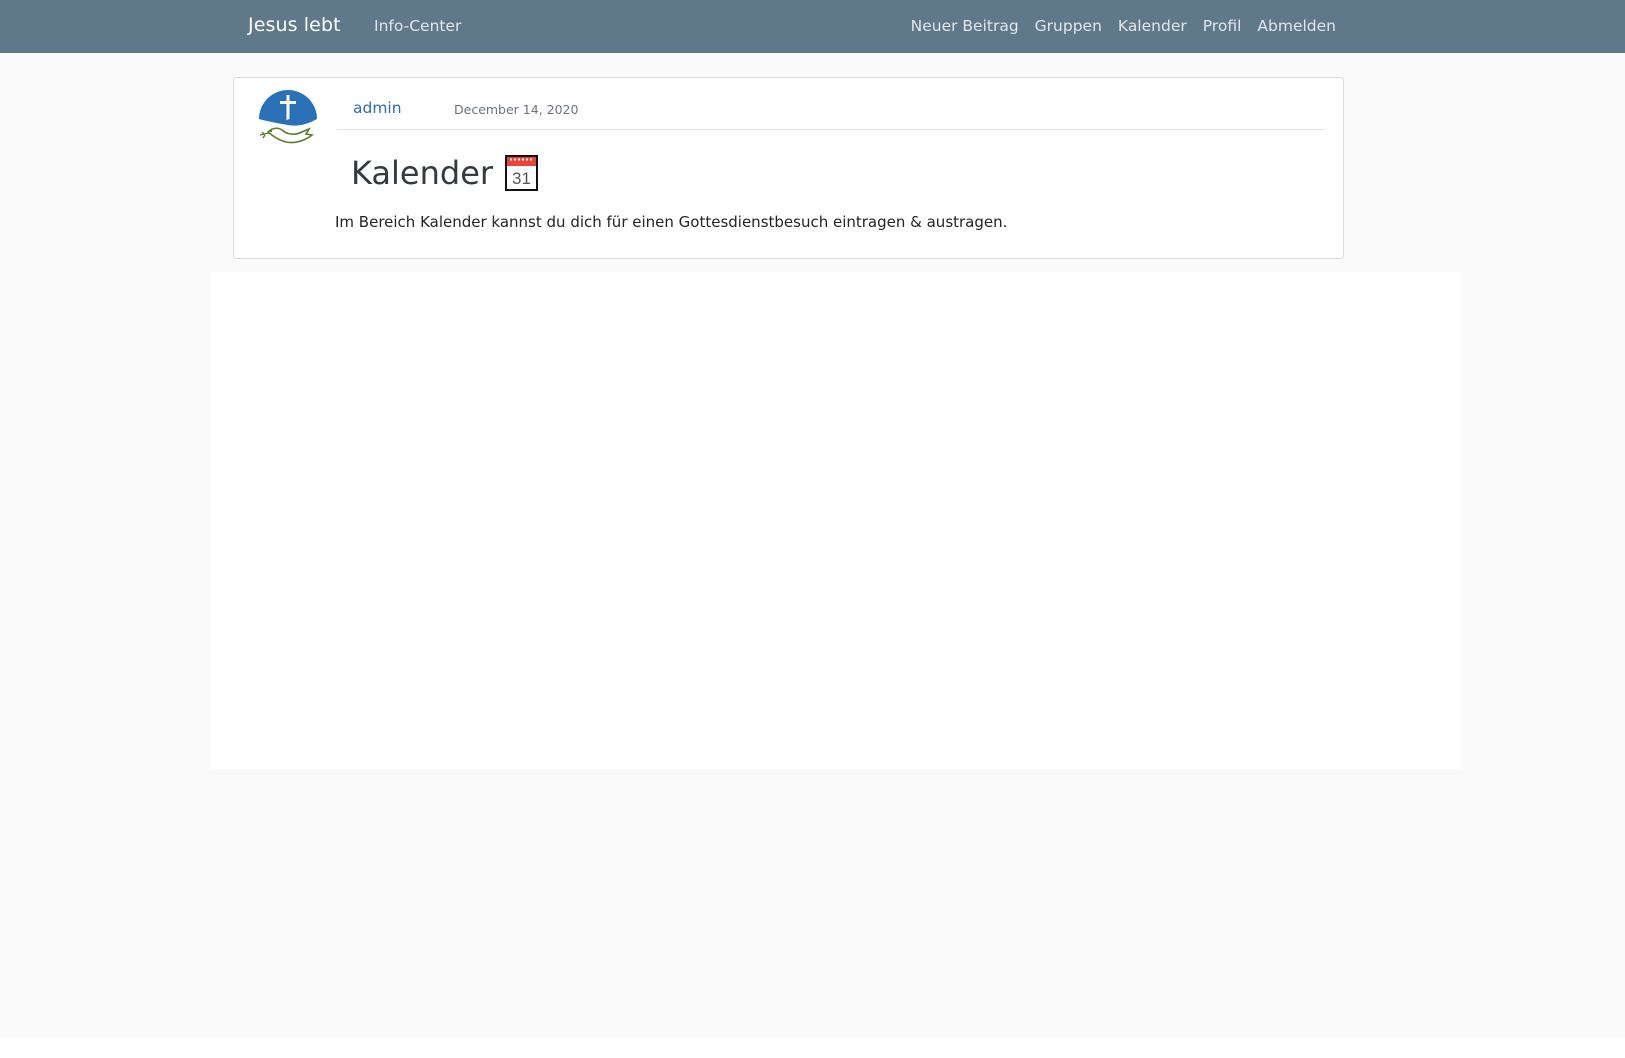 This screenshot has height=1058, width=1625. I want to click on post-meta: admin December 14, 2020, so click(831, 110).